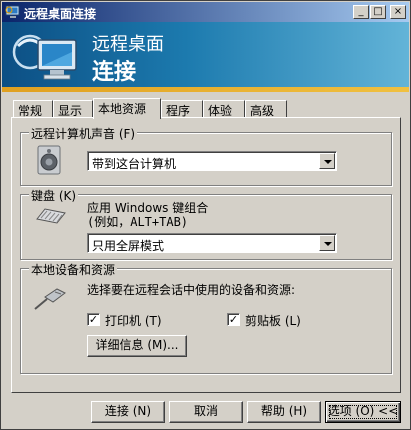  What do you see at coordinates (44, 57) in the screenshot?
I see `remote-desktop-logo-icon` at bounding box center [44, 57].